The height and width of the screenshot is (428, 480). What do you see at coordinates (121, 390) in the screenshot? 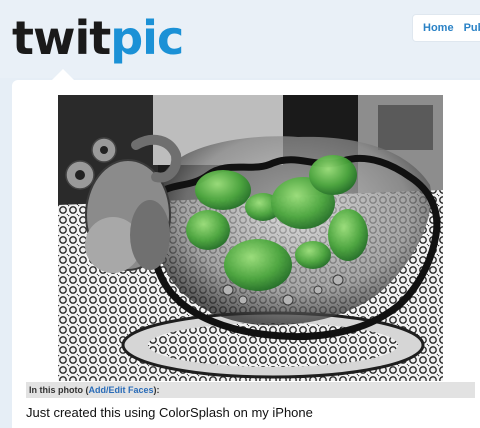
I see `add-edit-faces-link: Add/Edit Faces` at bounding box center [121, 390].